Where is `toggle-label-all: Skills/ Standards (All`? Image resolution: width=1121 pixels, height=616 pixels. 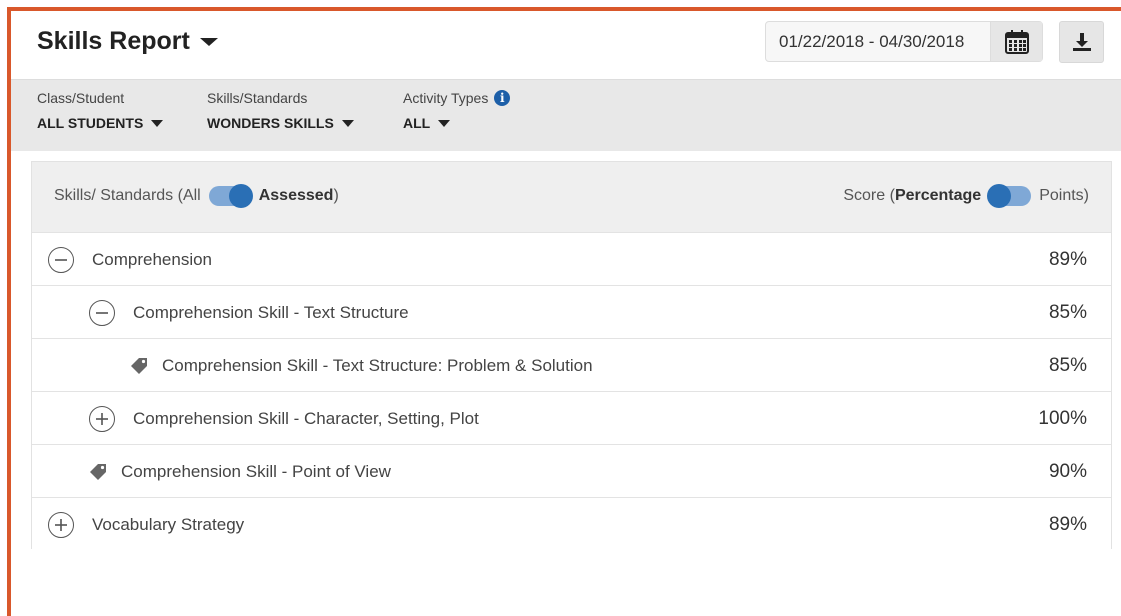
toggle-label-all: Skills/ Standards (All is located at coordinates (127, 195).